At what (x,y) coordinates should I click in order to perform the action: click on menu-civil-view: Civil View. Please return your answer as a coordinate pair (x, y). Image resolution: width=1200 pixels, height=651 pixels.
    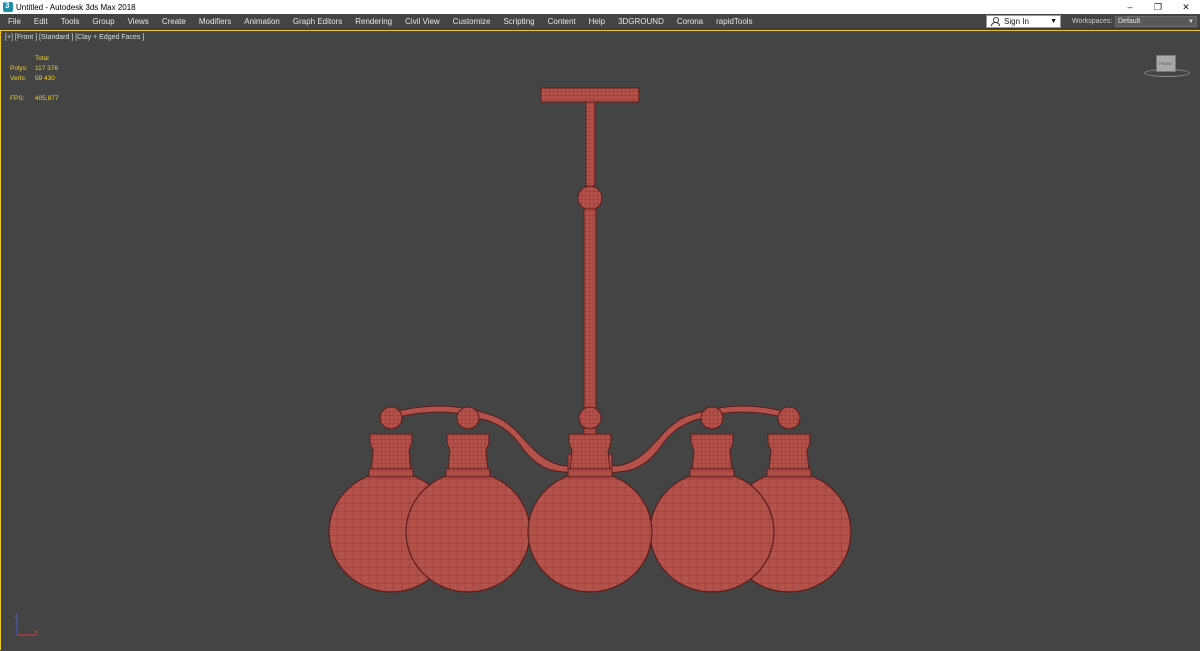
    Looking at the image, I should click on (421, 21).